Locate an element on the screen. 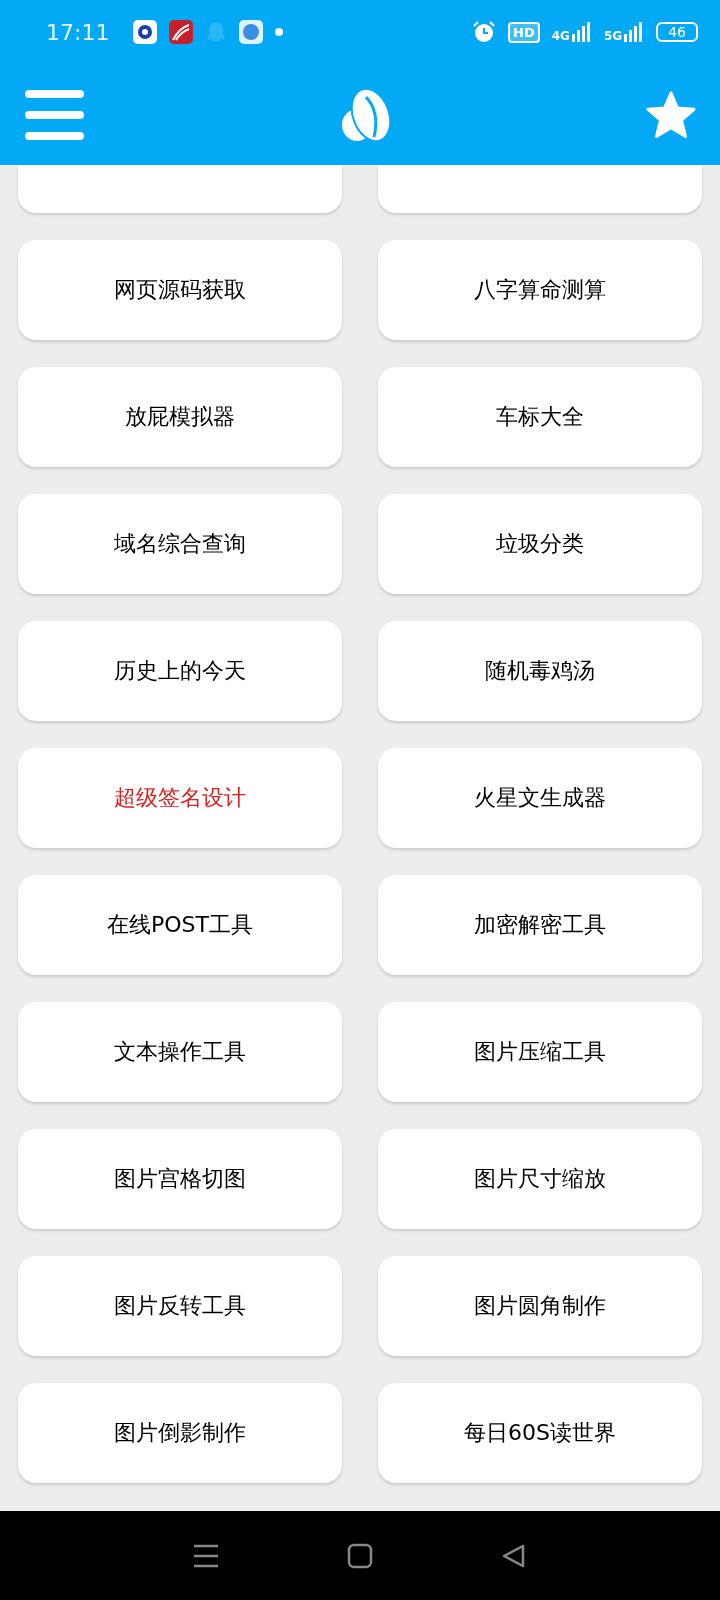 This screenshot has width=720, height=1600. tool-card: 随机毒鸡汤 is located at coordinates (540, 671).